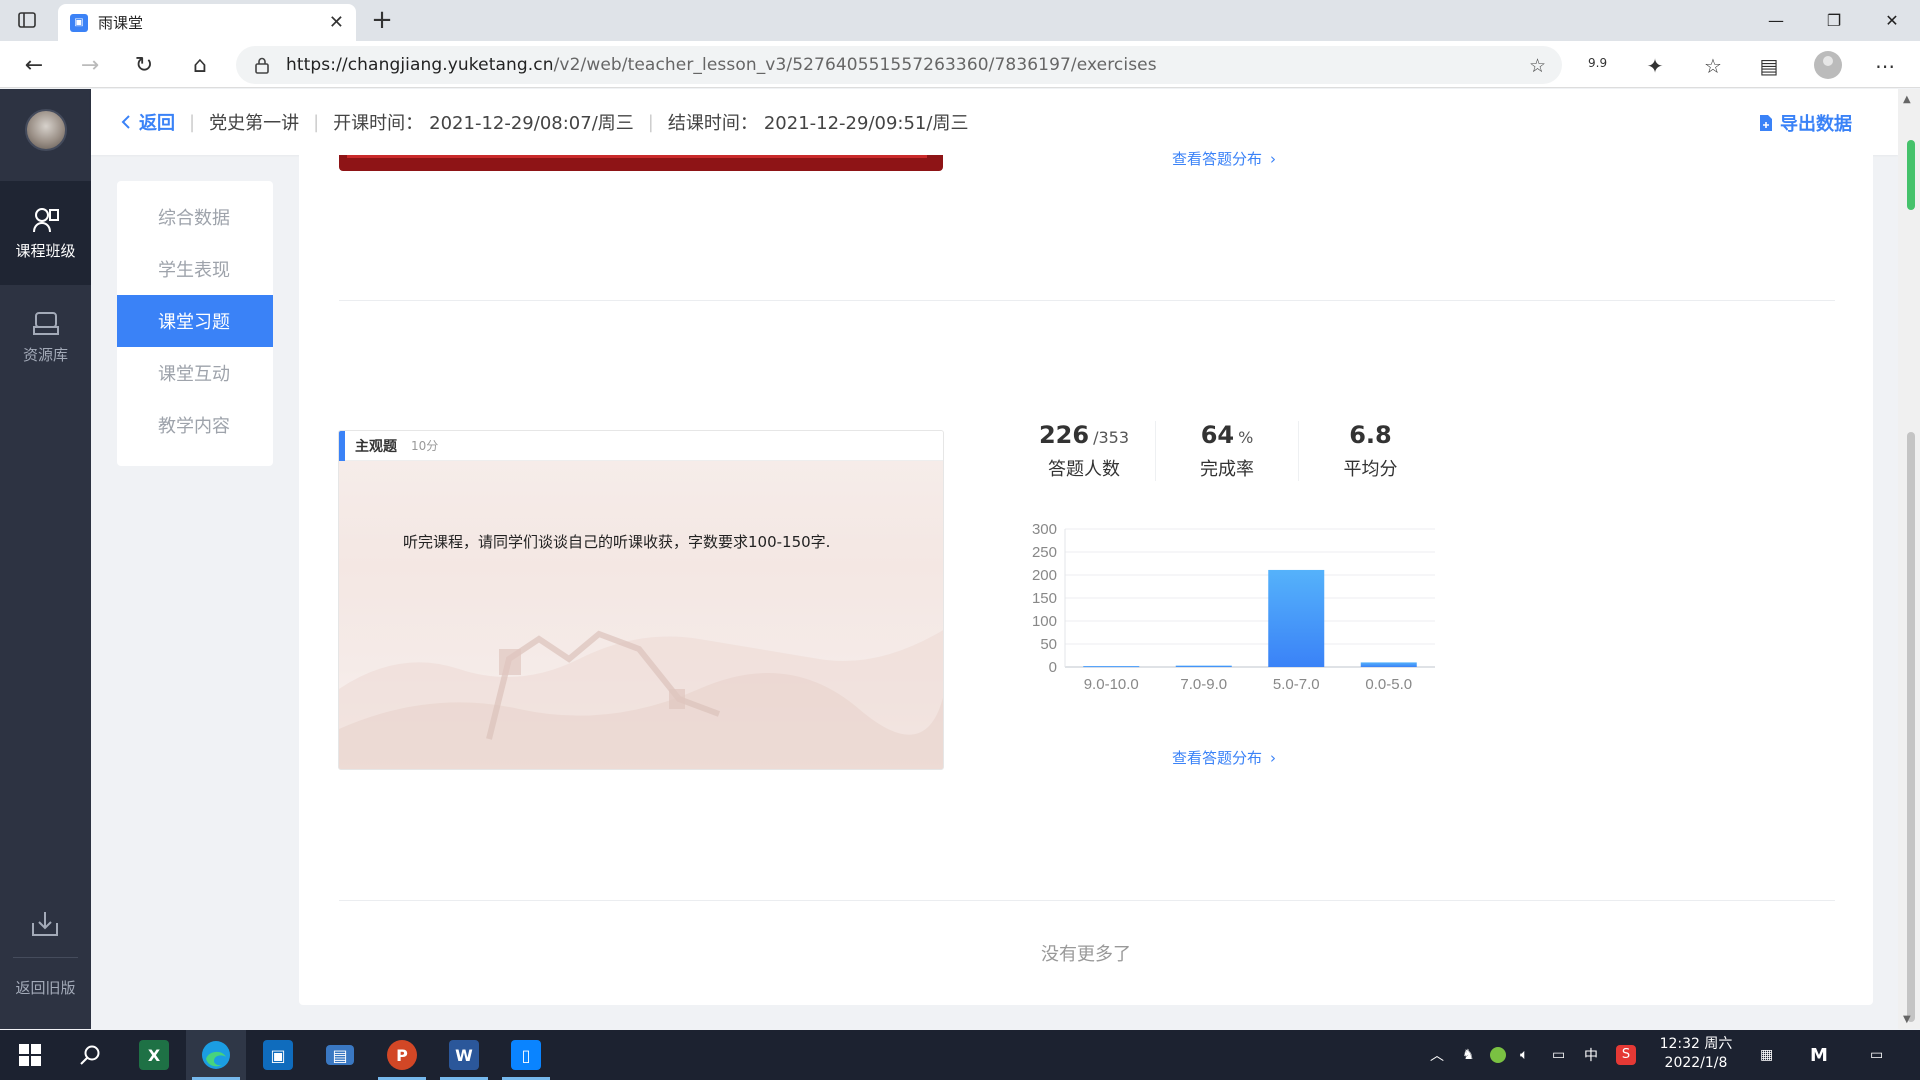  I want to click on sidebar-item-label: 资源库, so click(45, 354).